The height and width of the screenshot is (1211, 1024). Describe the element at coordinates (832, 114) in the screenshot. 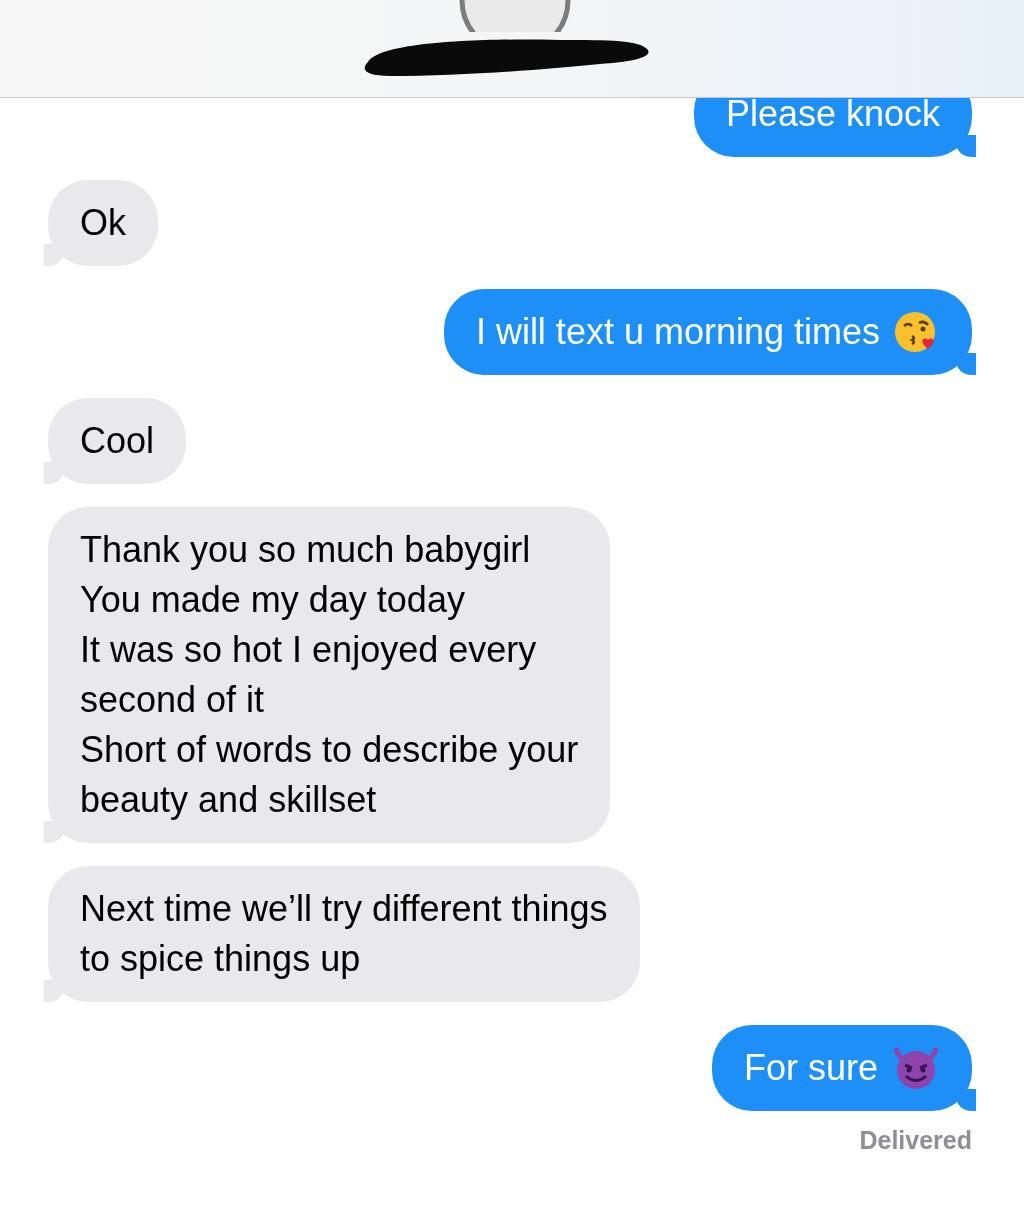

I see `message-text: Please knock` at that location.